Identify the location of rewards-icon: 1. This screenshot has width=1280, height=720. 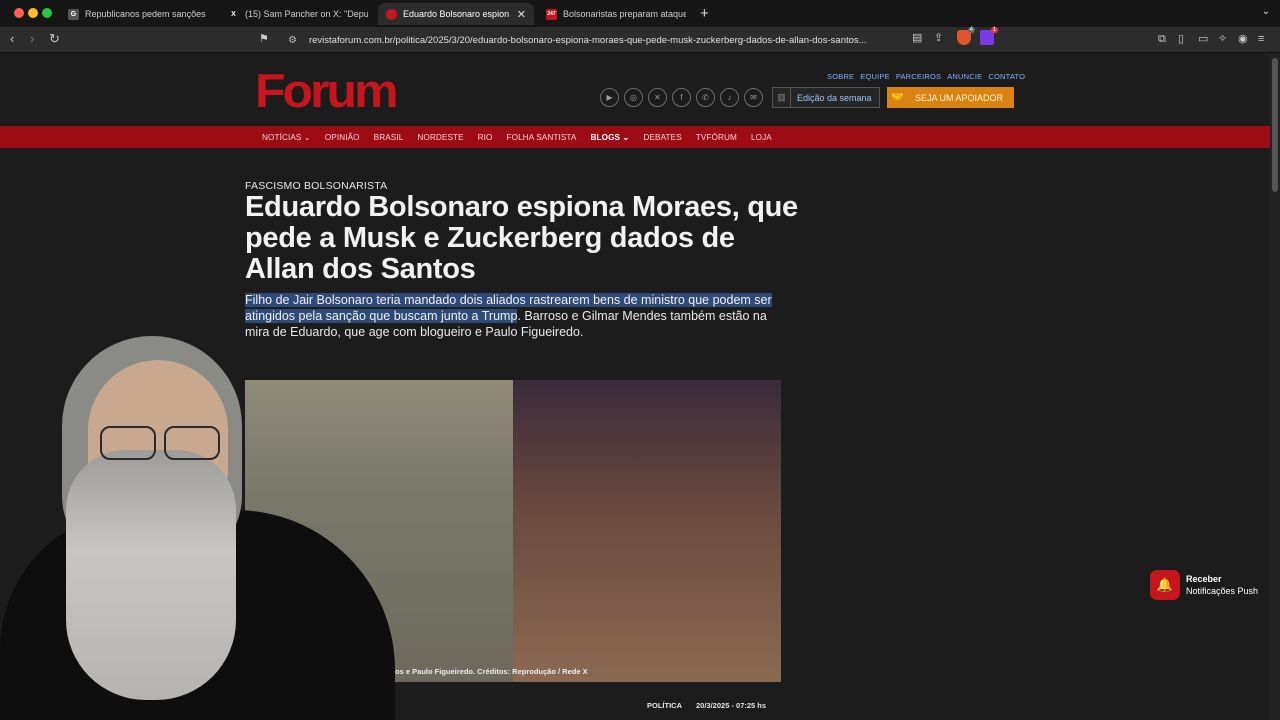
(989, 36).